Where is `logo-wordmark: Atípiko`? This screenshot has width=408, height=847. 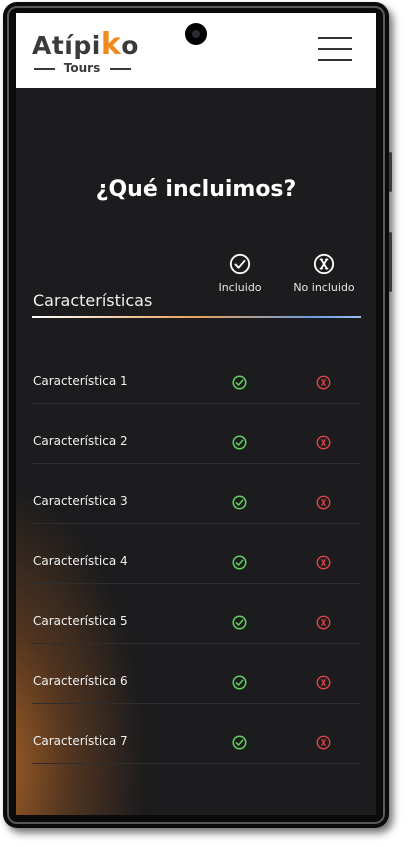 logo-wordmark: Atípiko is located at coordinates (85, 44).